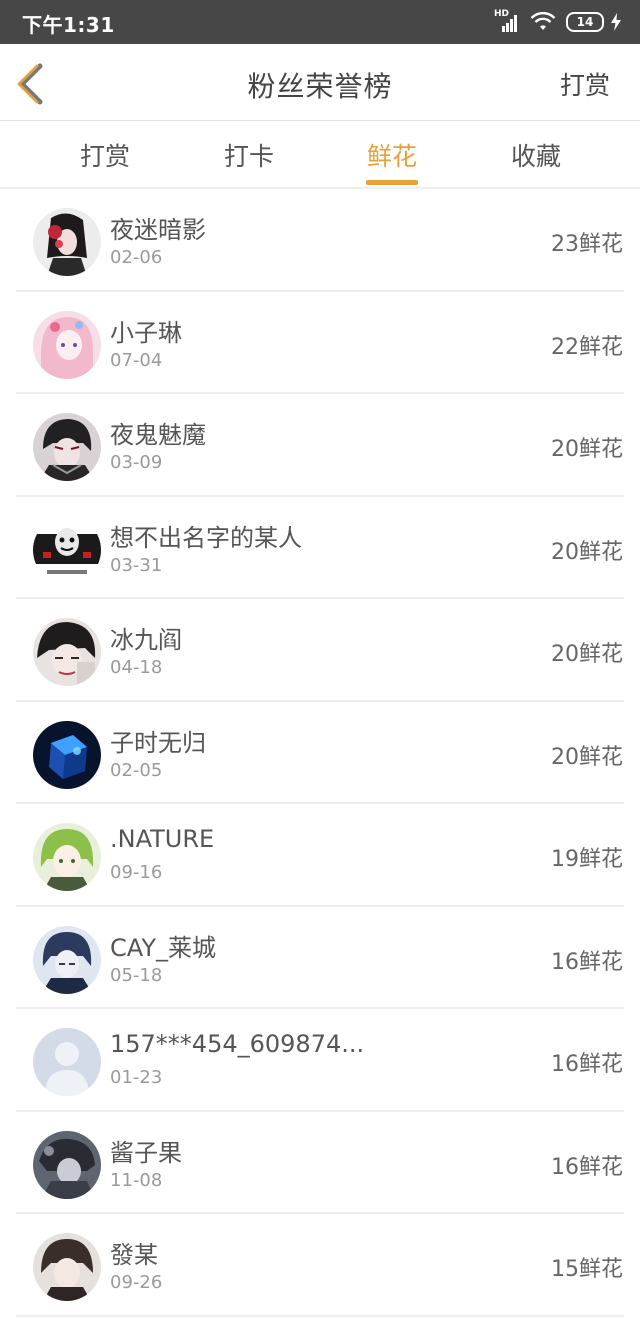 The height and width of the screenshot is (1317, 640). I want to click on list-item: 酱子果 11-08 16鲜花, so click(320, 1163).